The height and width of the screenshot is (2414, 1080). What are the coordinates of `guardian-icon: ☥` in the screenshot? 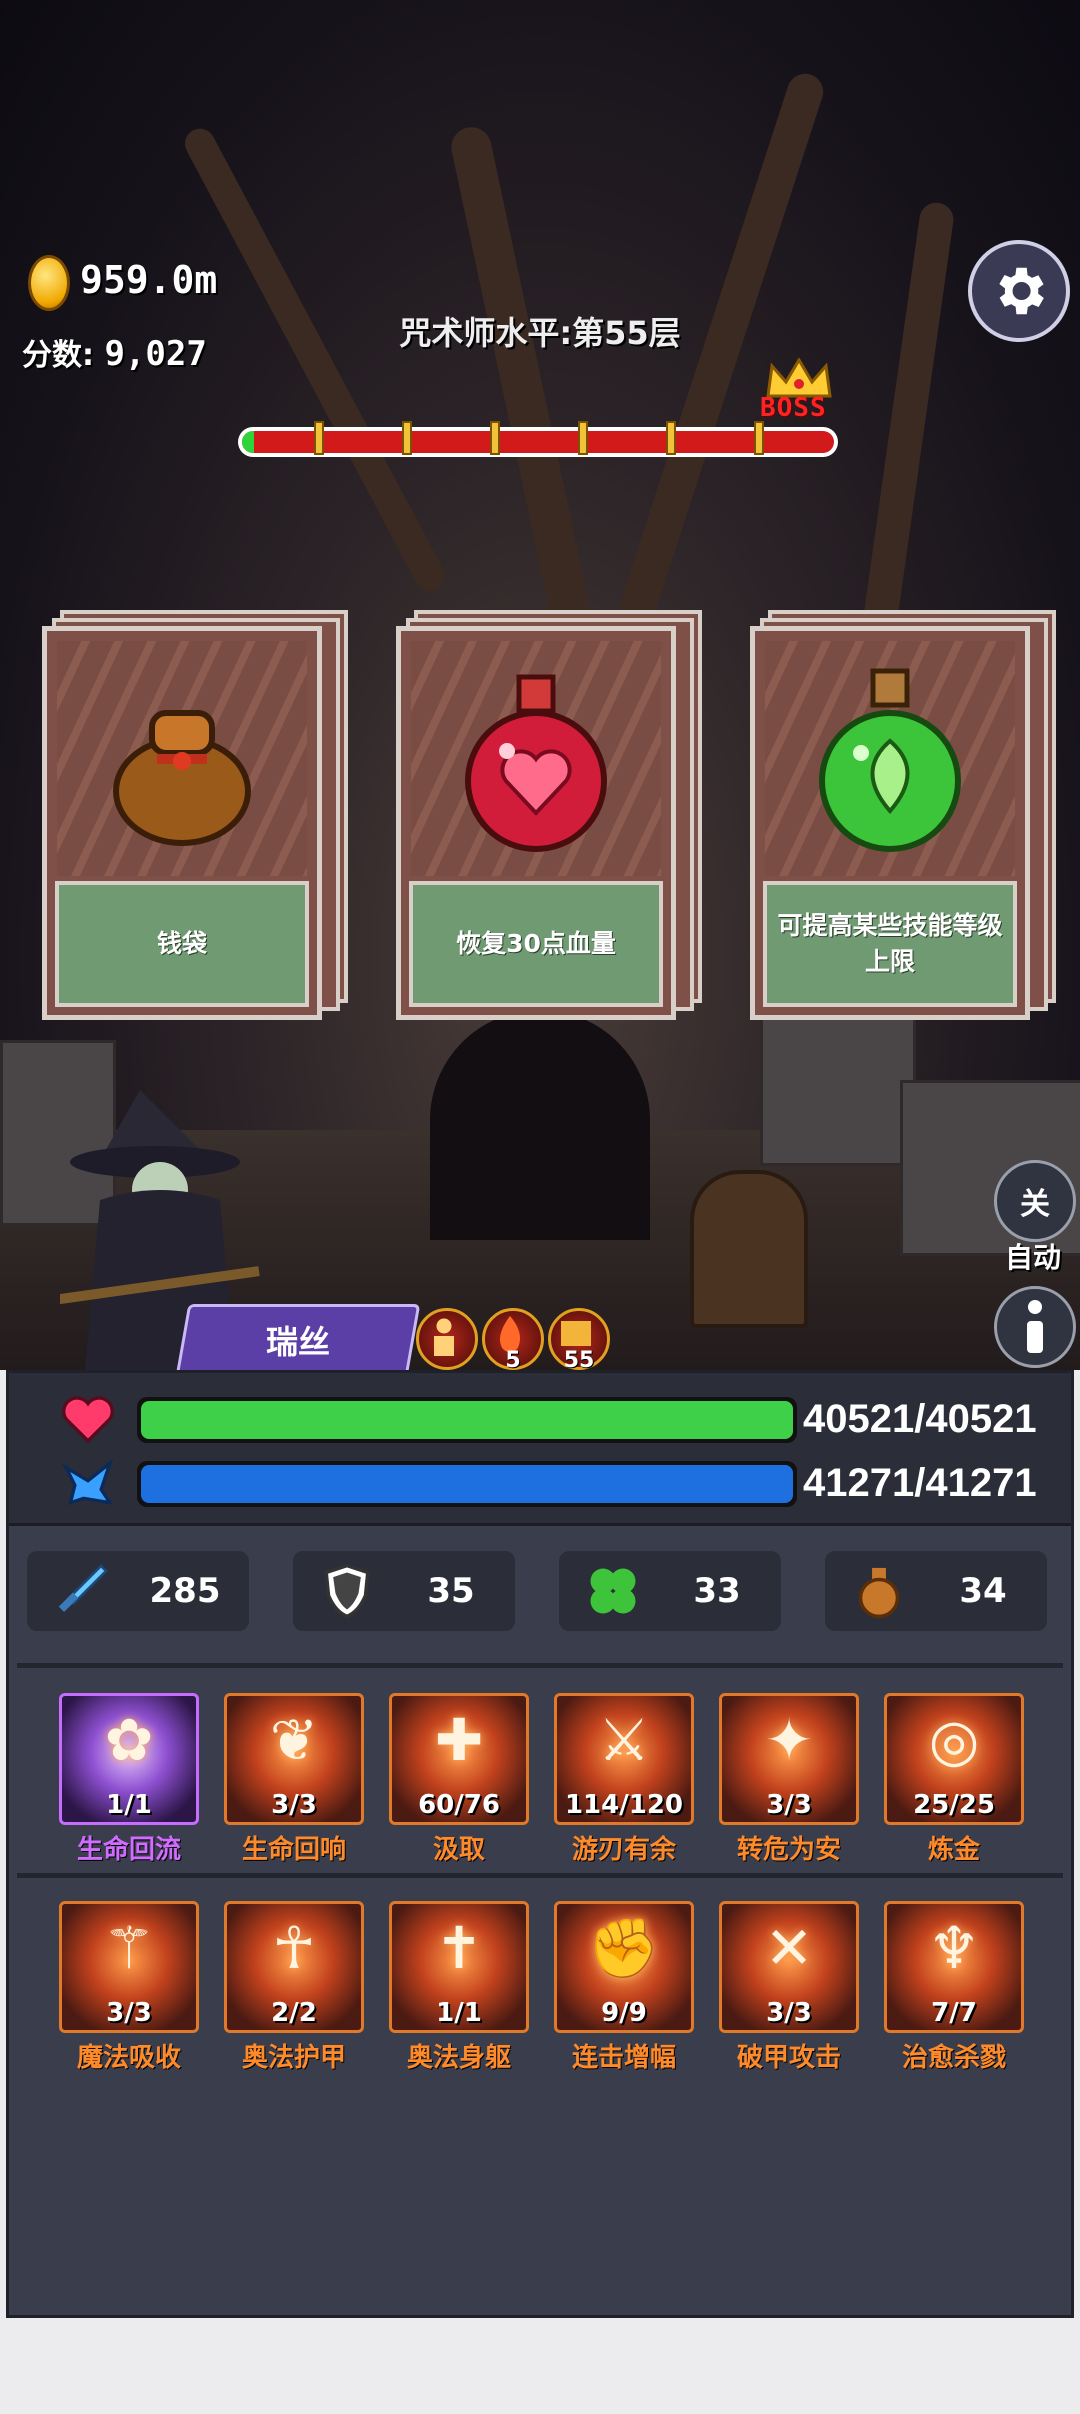 It's located at (294, 1948).